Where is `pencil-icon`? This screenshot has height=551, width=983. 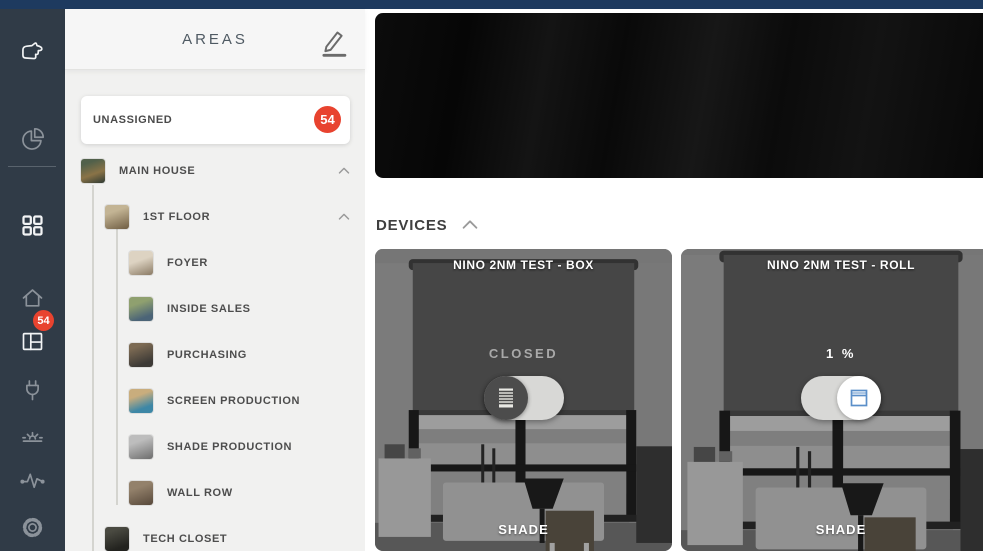 pencil-icon is located at coordinates (335, 43).